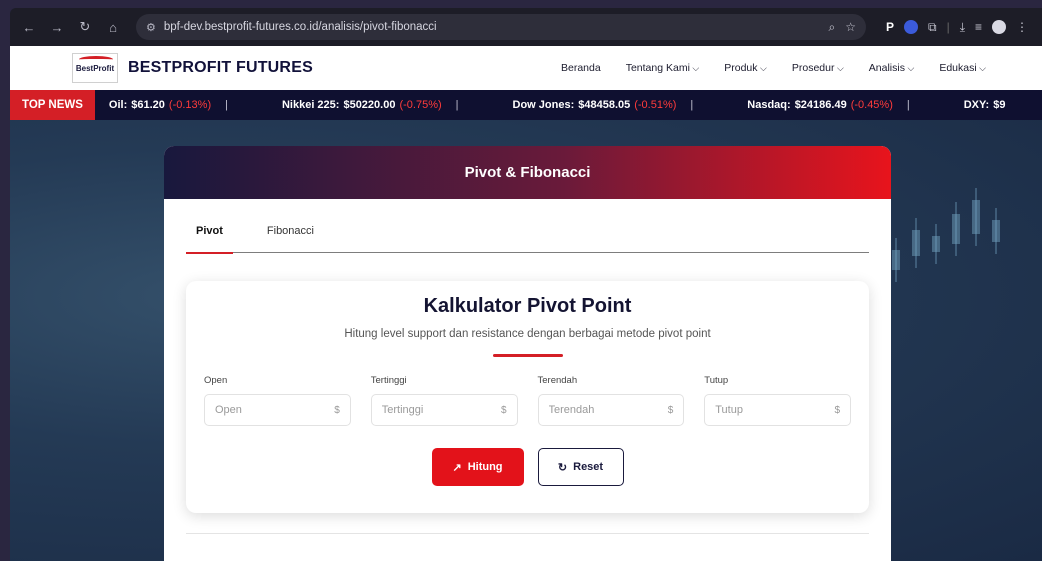 The height and width of the screenshot is (561, 1042). I want to click on menu-icon: ⋮, so click(1022, 27).